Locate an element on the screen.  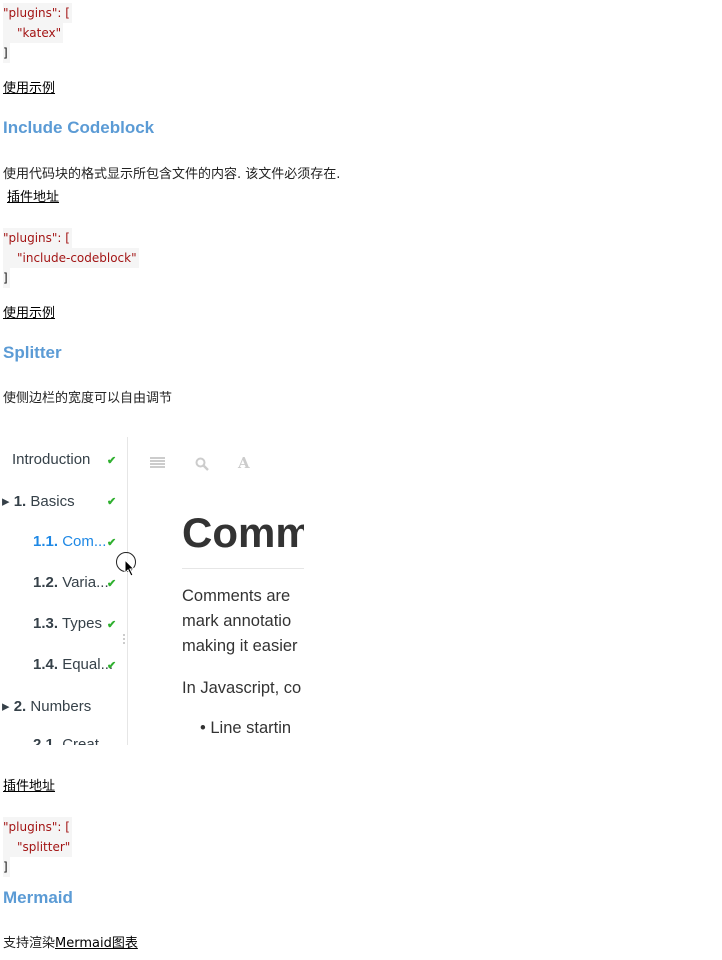
demo-paragraph-line: making it easier is located at coordinates (240, 646).